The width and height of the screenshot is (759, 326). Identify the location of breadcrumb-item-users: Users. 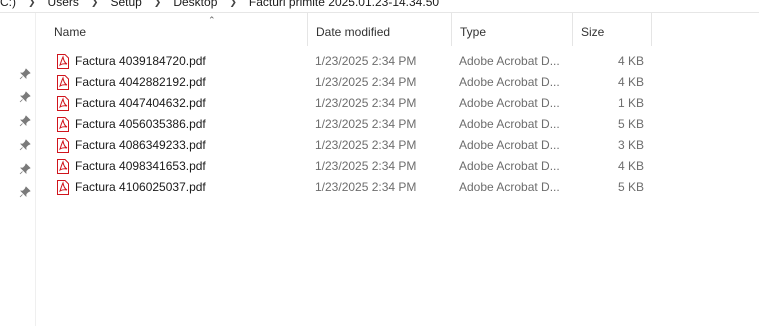
(63, 4).